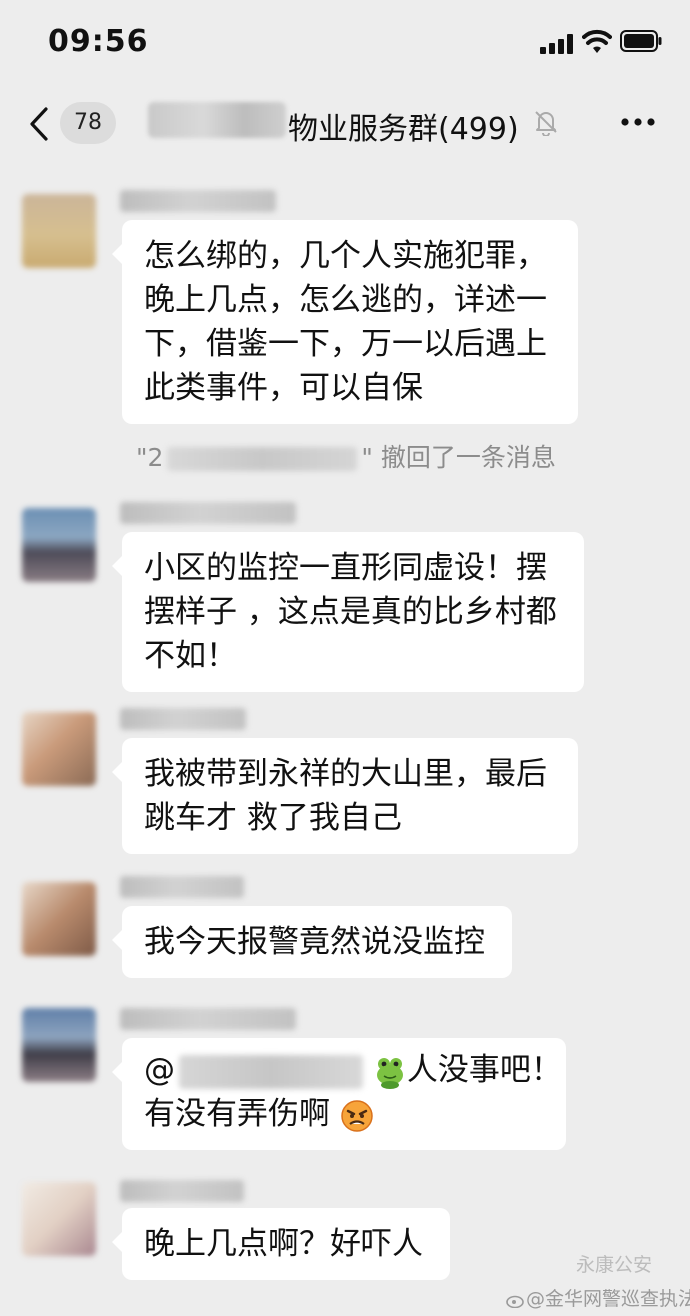  I want to click on wifi-icon, so click(597, 41).